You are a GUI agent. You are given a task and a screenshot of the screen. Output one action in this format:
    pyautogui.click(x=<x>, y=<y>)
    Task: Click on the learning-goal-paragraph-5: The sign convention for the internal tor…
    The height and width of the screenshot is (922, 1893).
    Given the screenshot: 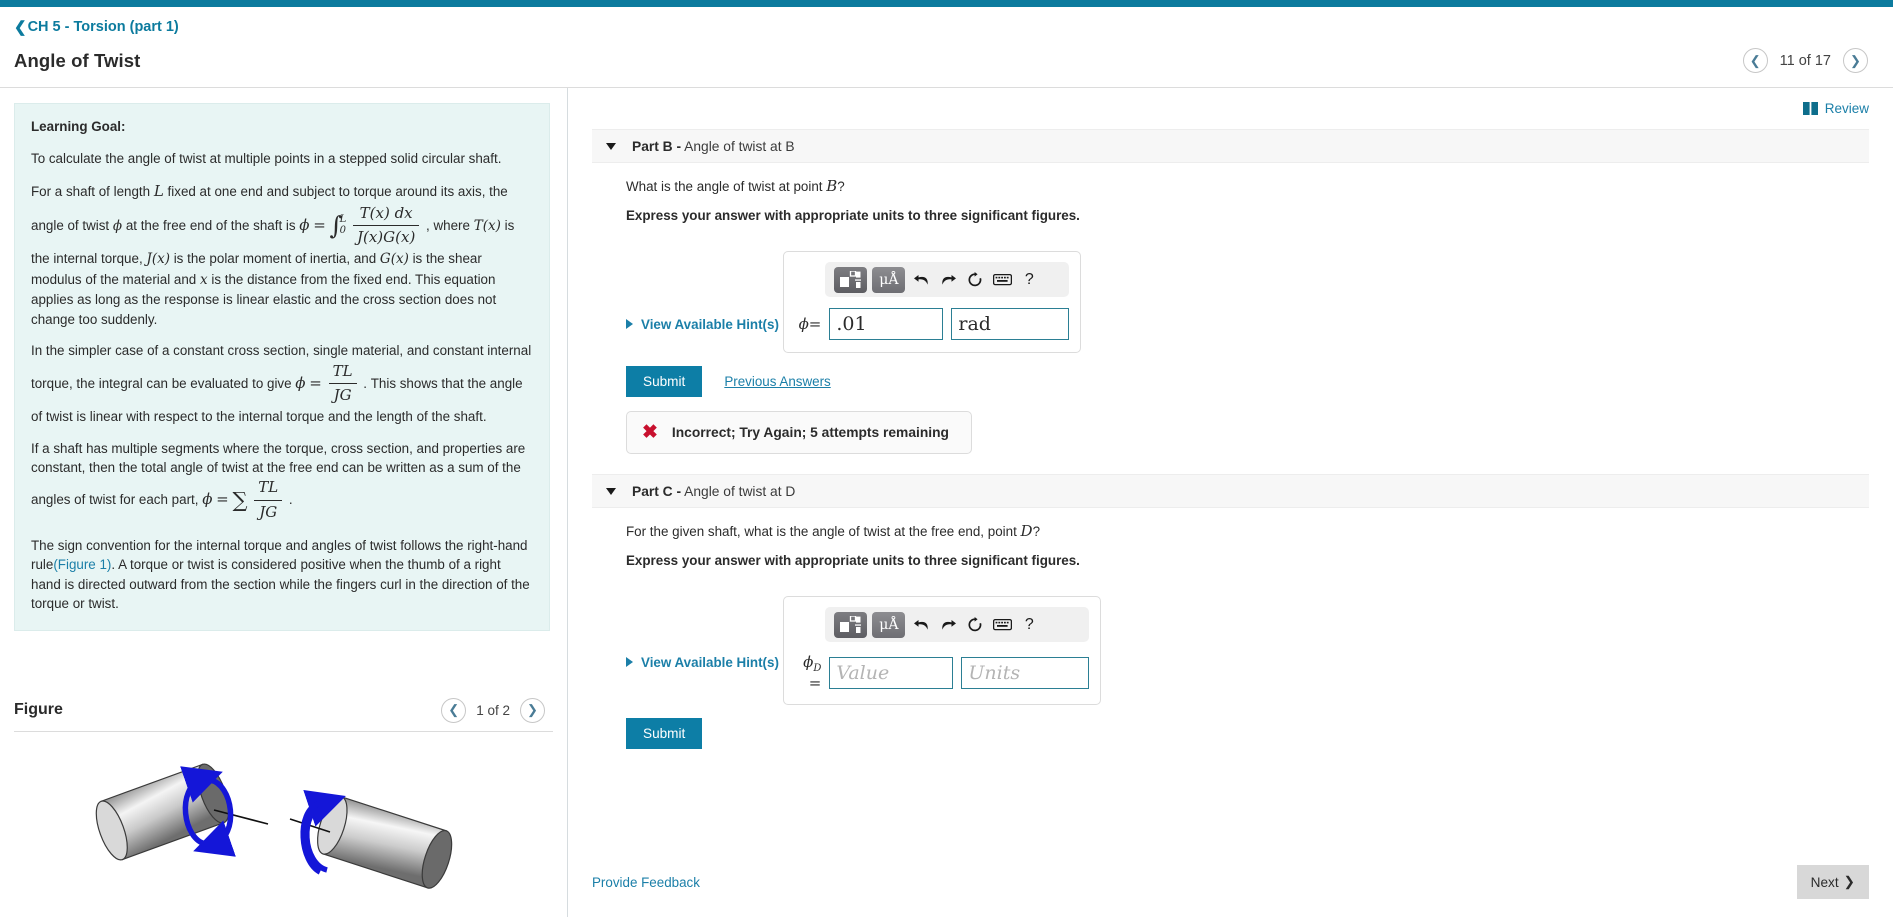 What is the action you would take?
    pyautogui.click(x=282, y=575)
    